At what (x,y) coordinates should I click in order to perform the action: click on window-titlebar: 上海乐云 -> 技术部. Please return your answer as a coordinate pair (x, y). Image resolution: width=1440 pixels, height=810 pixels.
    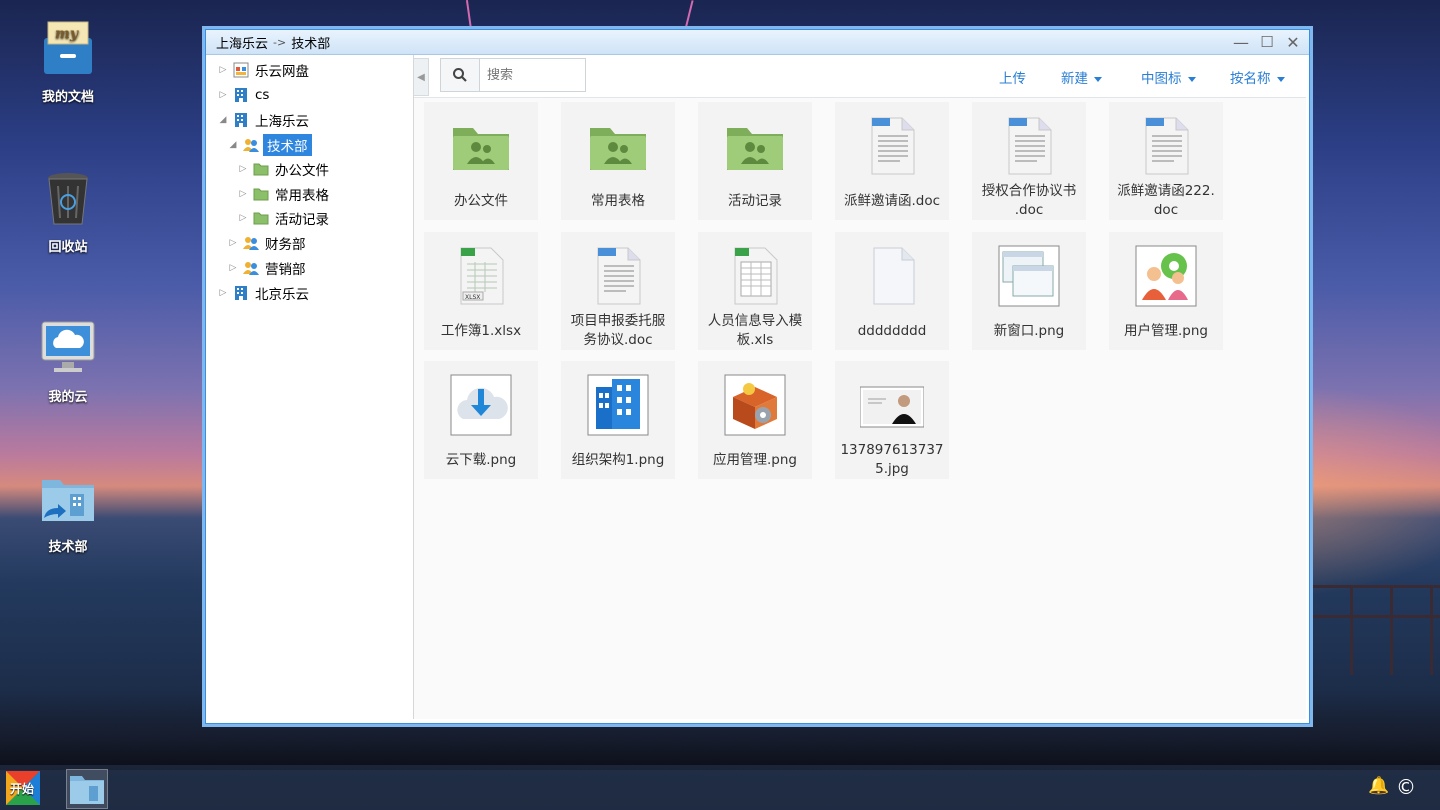
    Looking at the image, I should click on (757, 42).